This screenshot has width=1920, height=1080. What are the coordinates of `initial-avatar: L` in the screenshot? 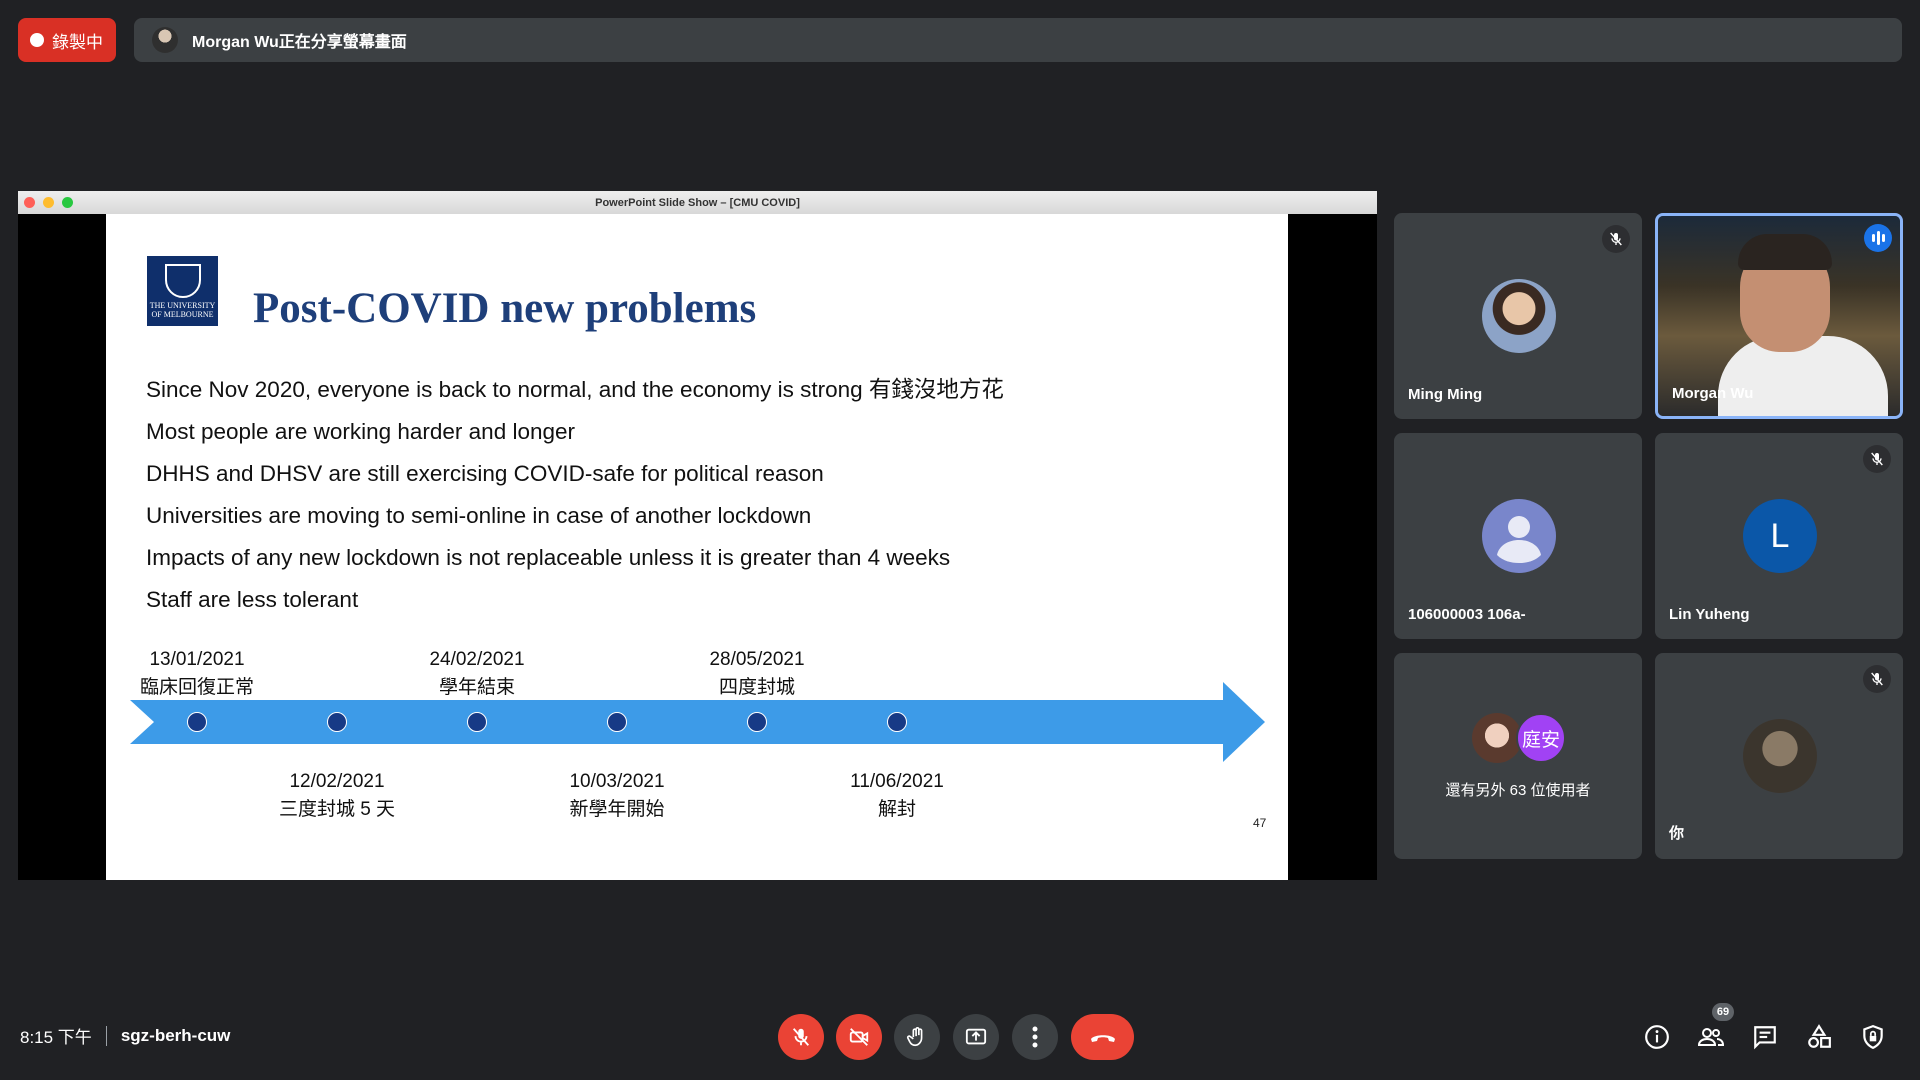 It's located at (1780, 536).